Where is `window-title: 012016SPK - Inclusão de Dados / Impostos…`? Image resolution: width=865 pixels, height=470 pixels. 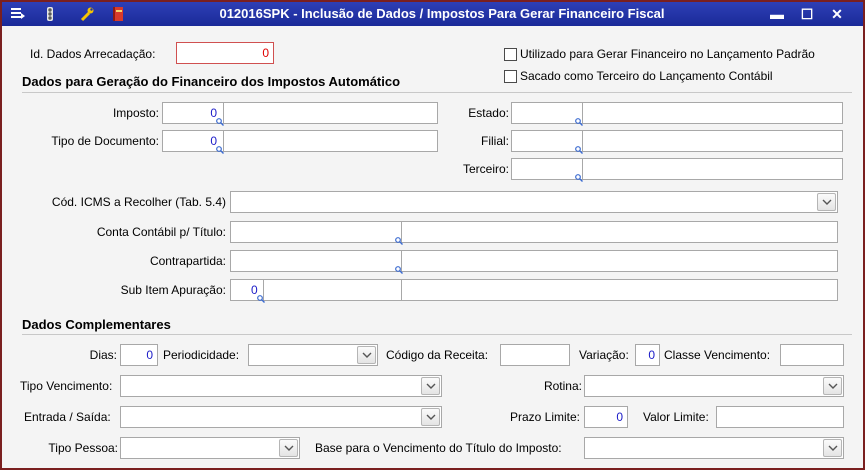
window-title: 012016SPK - Inclusão de Dados / Impostos… is located at coordinates (442, 13).